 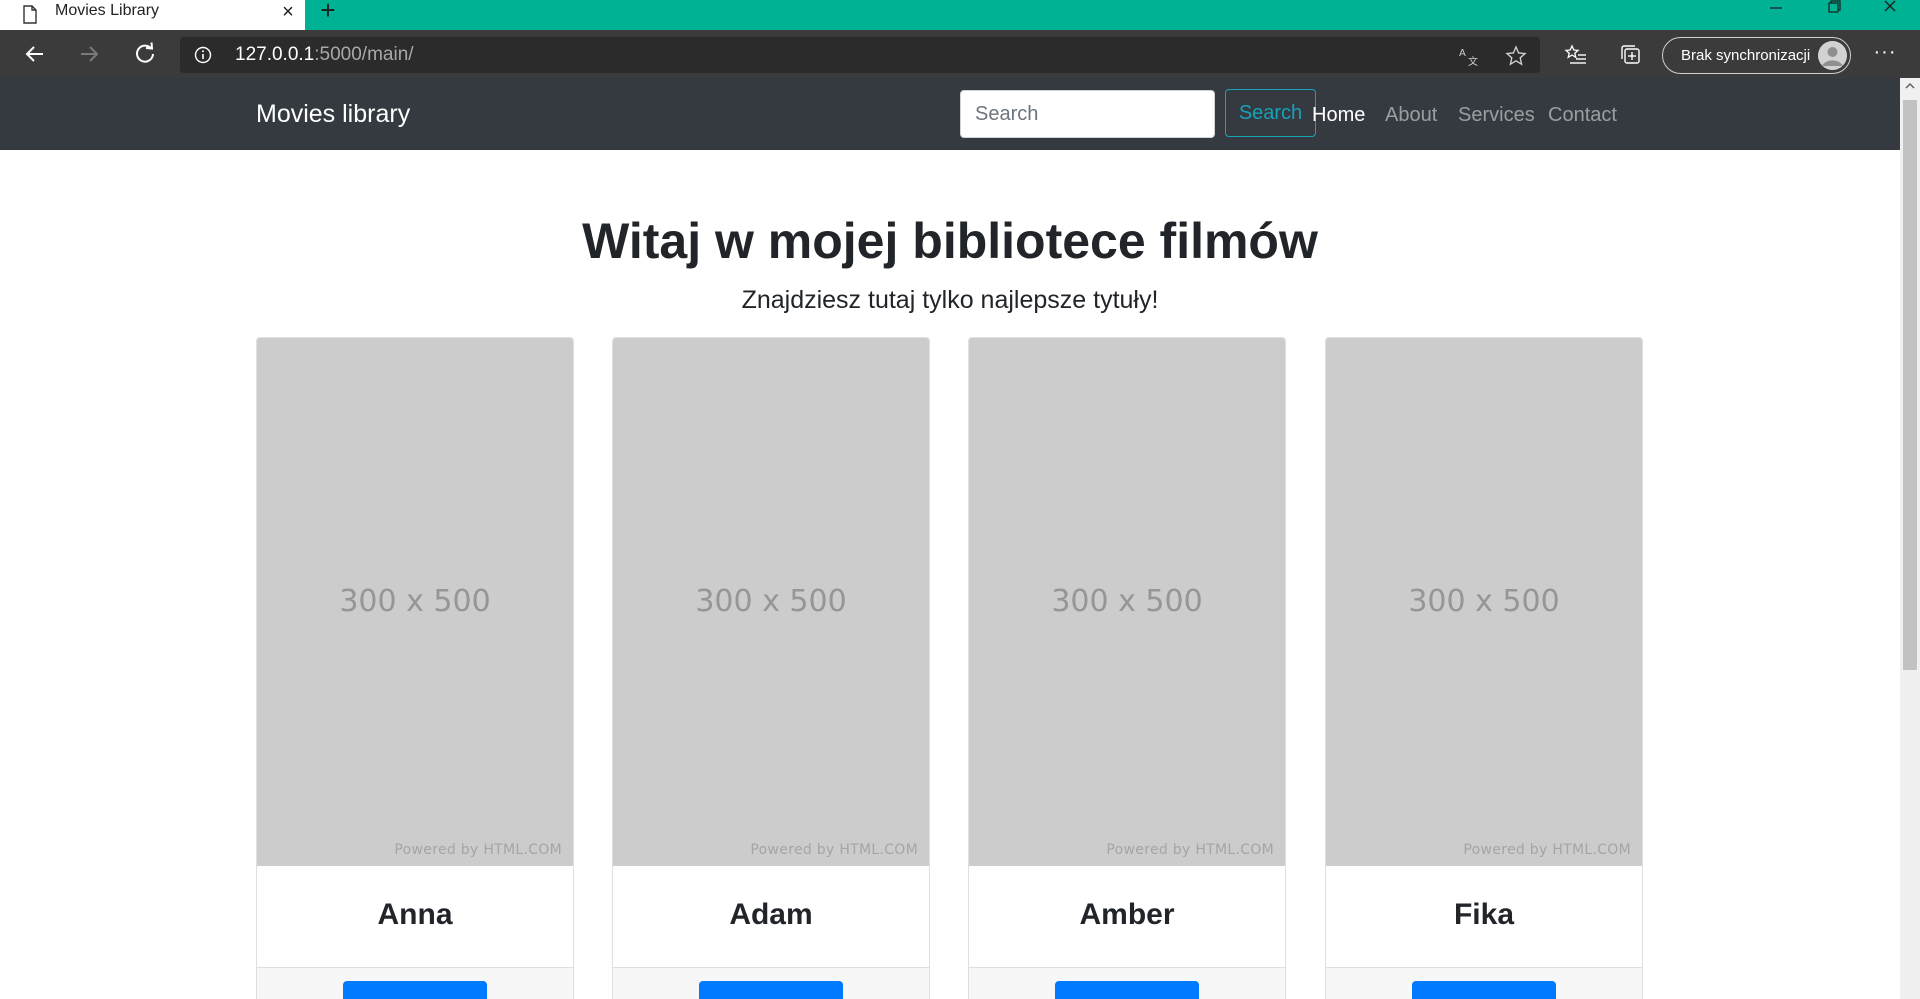 What do you see at coordinates (1890, 7) in the screenshot?
I see `close-window-icon` at bounding box center [1890, 7].